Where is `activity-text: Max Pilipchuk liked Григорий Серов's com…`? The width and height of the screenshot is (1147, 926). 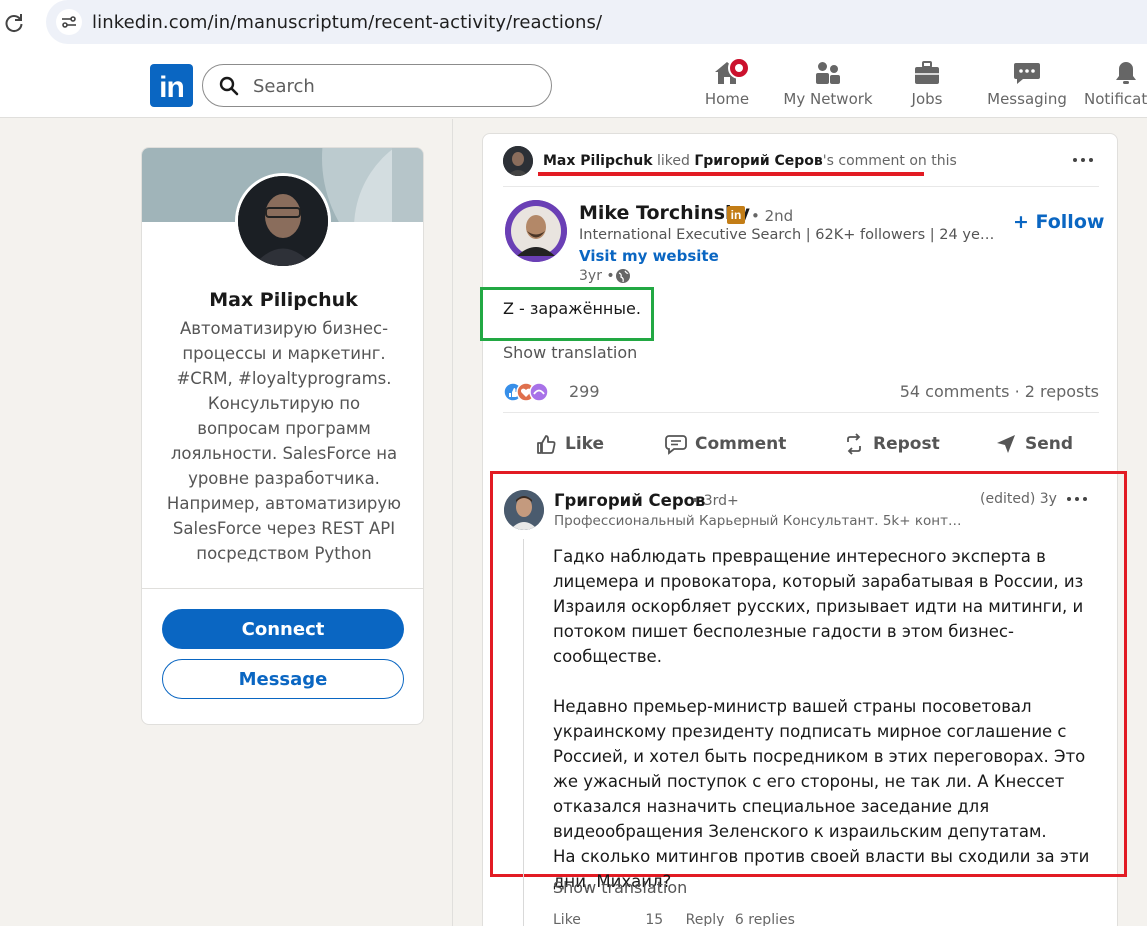 activity-text: Max Pilipchuk liked Григорий Серов's com… is located at coordinates (750, 161).